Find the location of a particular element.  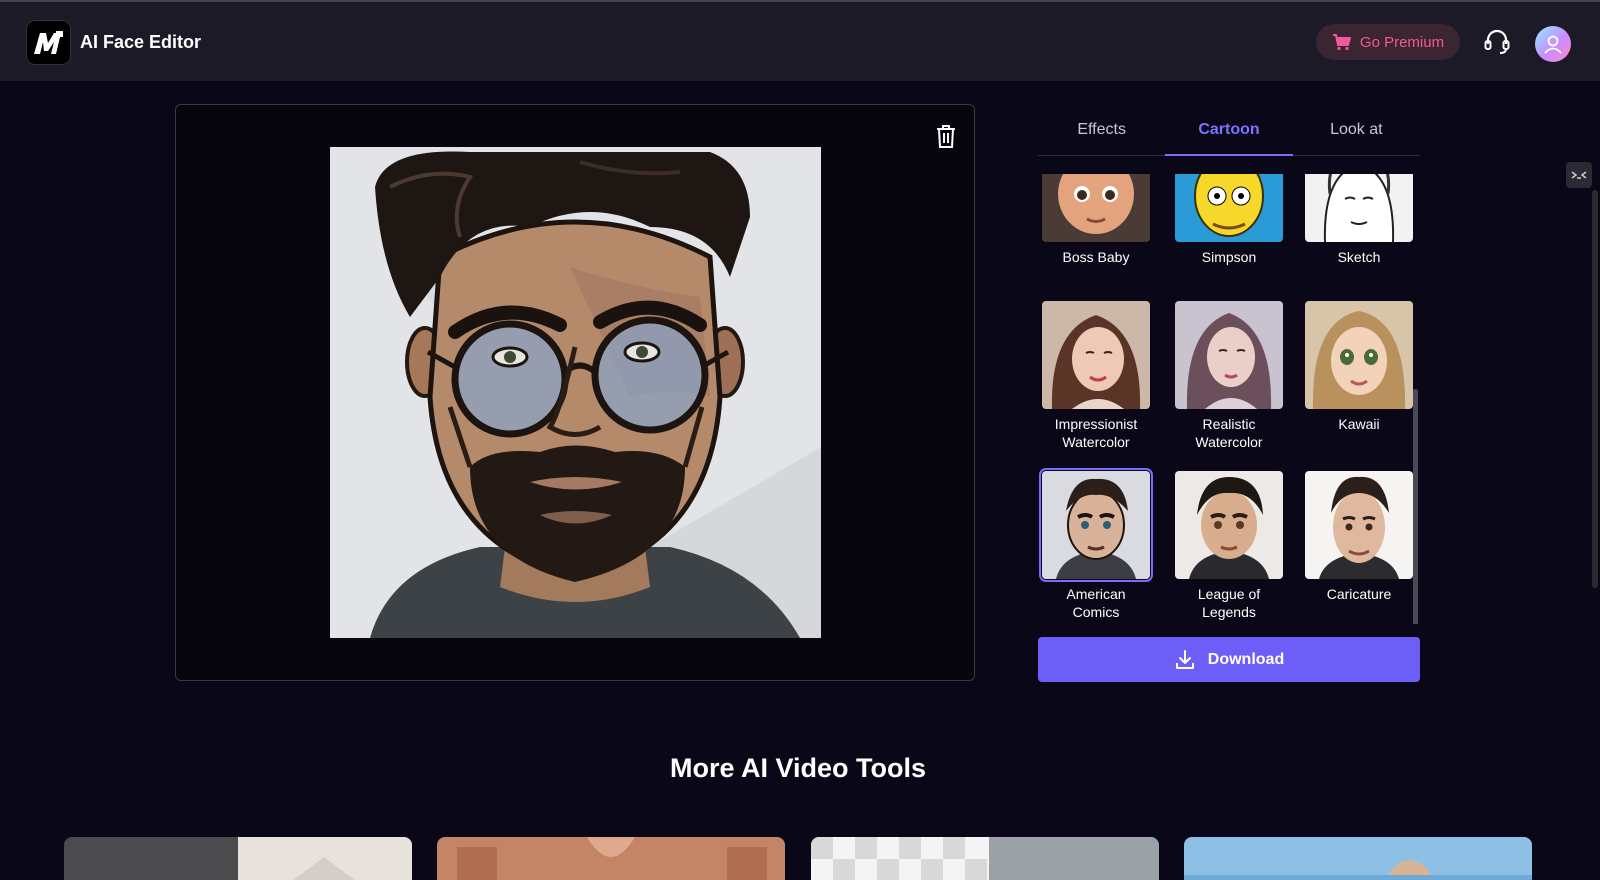

side-toggle-button is located at coordinates (1579, 175).